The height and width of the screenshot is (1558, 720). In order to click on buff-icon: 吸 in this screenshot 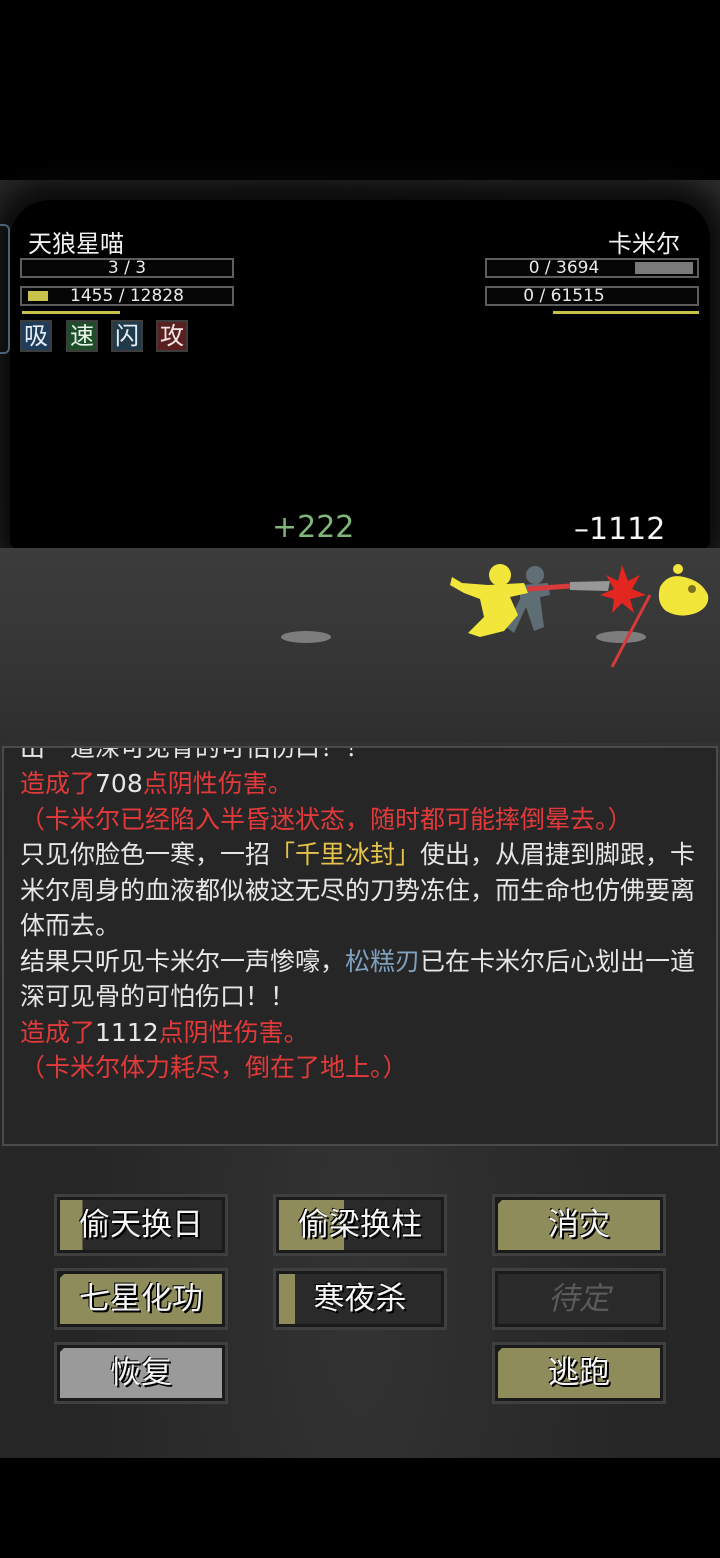, I will do `click(36, 336)`.